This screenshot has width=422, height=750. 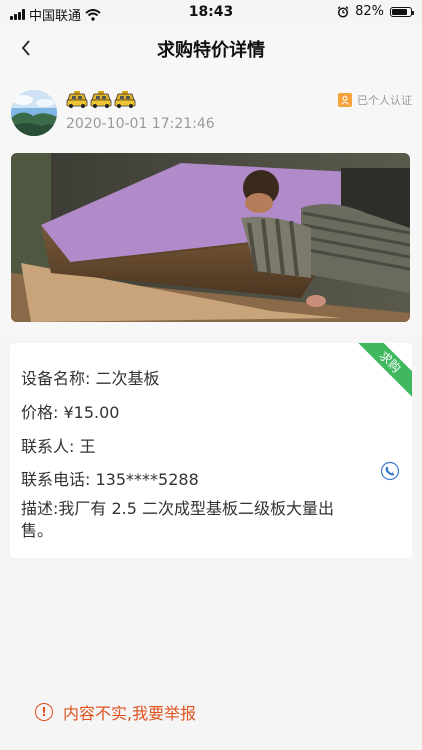 What do you see at coordinates (87, 446) in the screenshot?
I see `contact-value: 王` at bounding box center [87, 446].